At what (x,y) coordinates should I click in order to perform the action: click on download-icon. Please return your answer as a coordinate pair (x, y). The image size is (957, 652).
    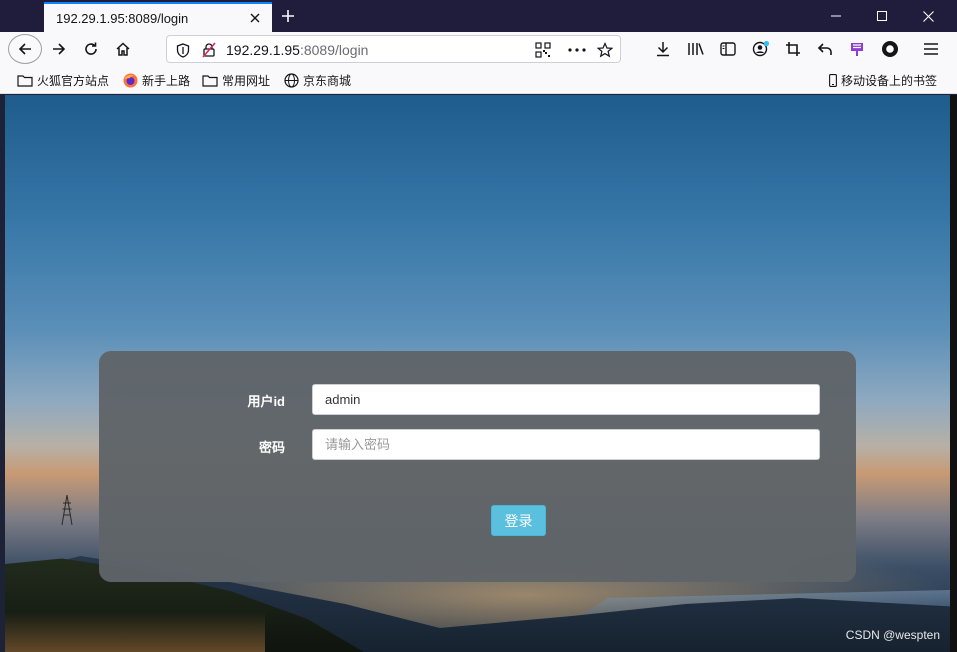
    Looking at the image, I should click on (663, 49).